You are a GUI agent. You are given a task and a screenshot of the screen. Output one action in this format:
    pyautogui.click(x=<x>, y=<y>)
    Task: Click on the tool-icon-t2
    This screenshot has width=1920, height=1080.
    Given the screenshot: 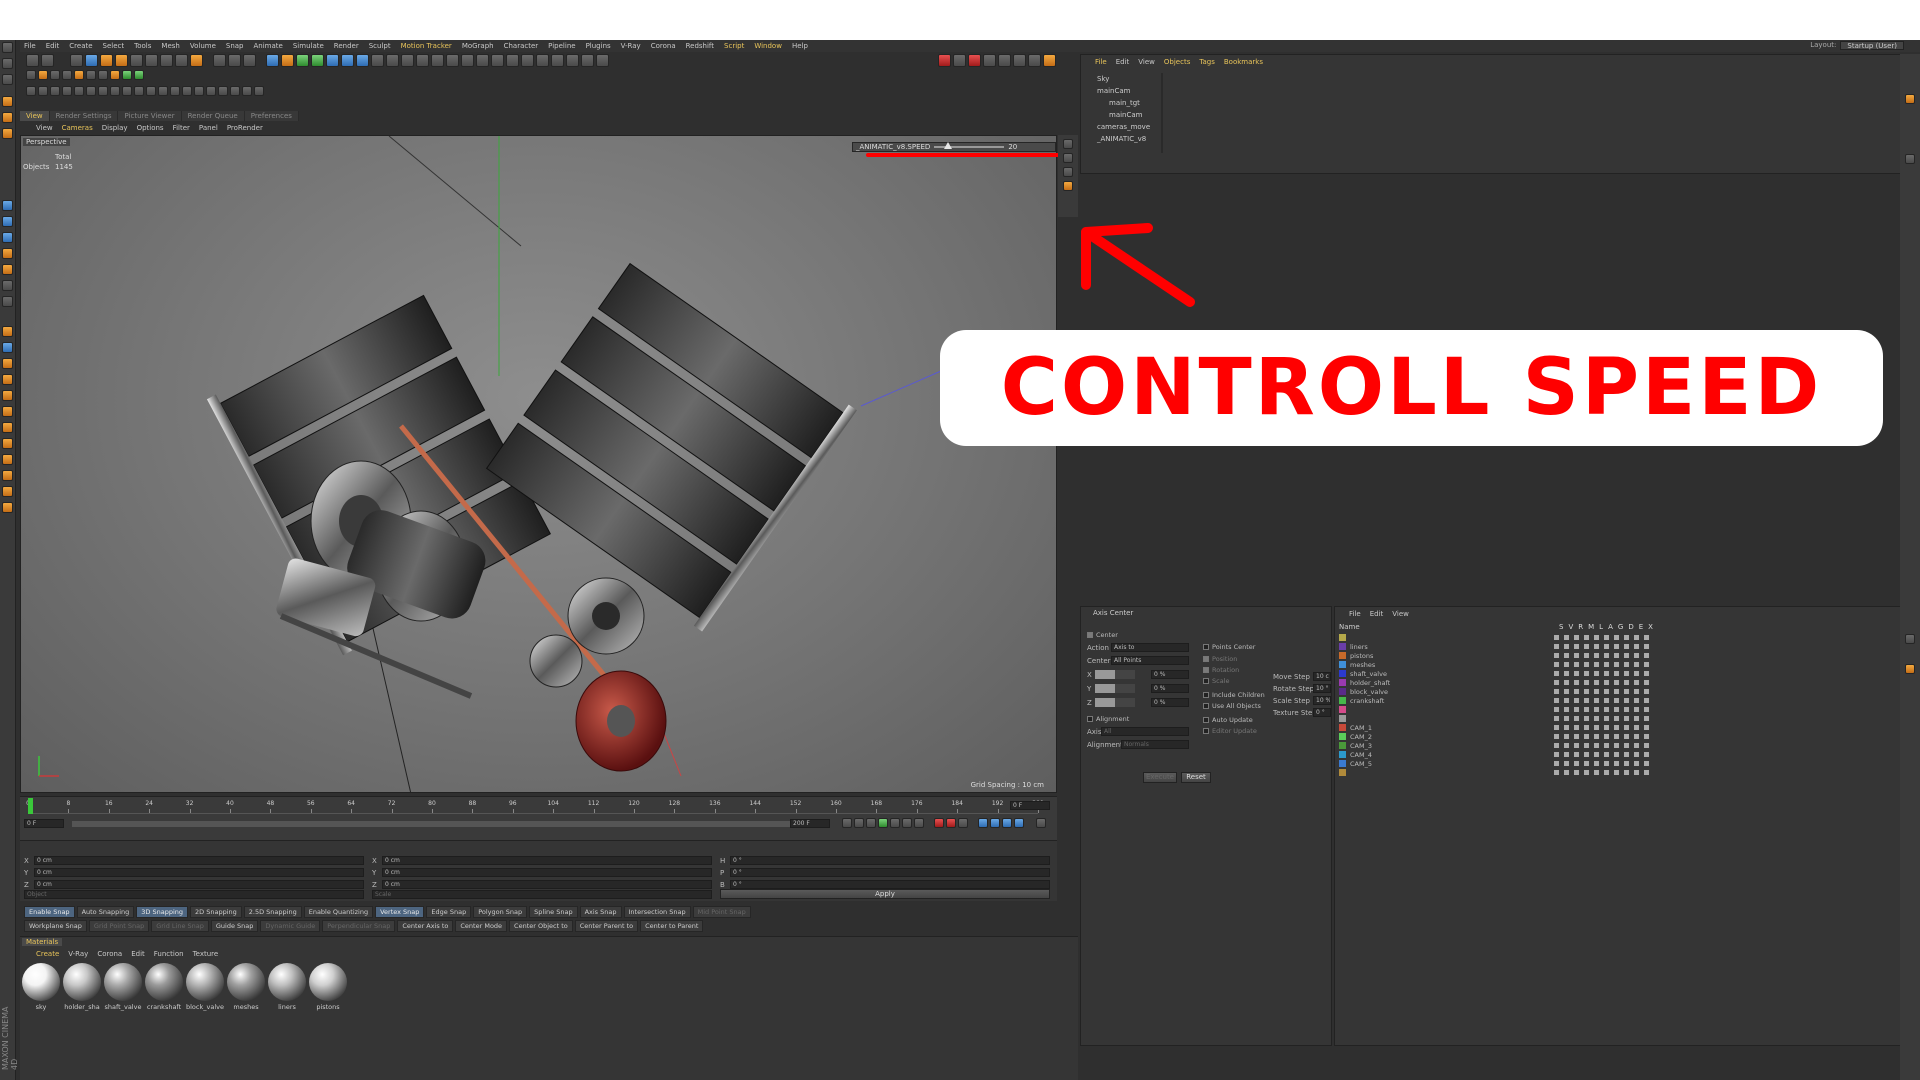 What is the action you would take?
    pyautogui.click(x=43, y=91)
    